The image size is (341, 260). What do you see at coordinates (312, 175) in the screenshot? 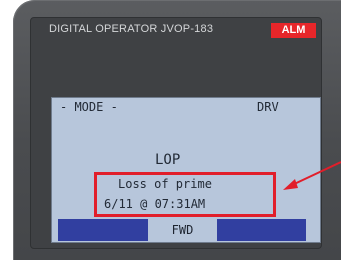
I see `callout-arrow-icon` at bounding box center [312, 175].